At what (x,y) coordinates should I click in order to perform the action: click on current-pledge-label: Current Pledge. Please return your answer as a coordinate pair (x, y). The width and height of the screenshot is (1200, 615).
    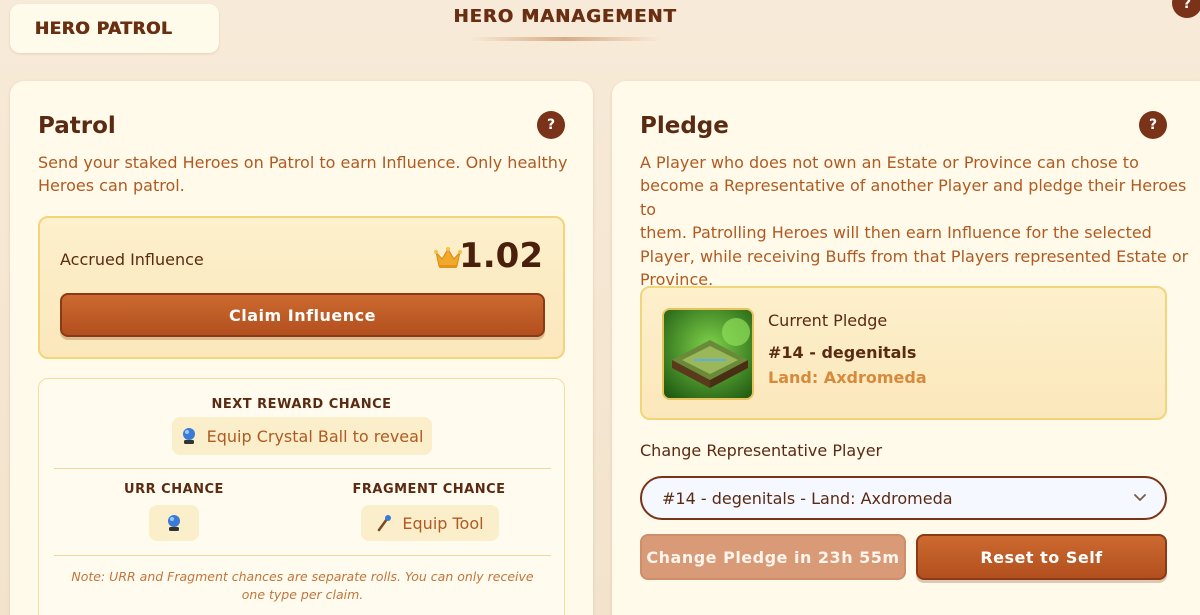
    Looking at the image, I should click on (828, 320).